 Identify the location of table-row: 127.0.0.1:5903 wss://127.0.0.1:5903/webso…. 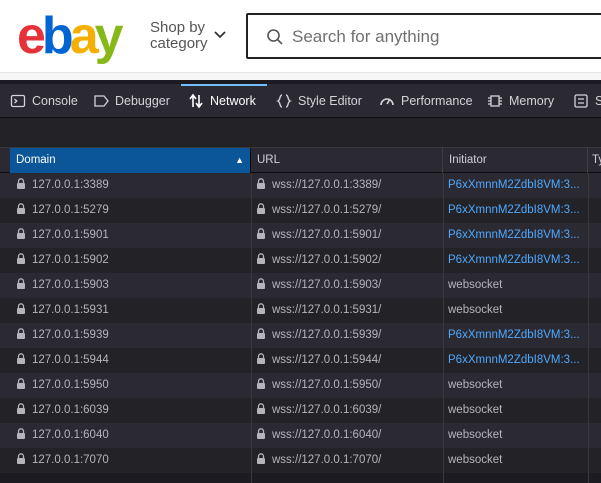
(300, 285).